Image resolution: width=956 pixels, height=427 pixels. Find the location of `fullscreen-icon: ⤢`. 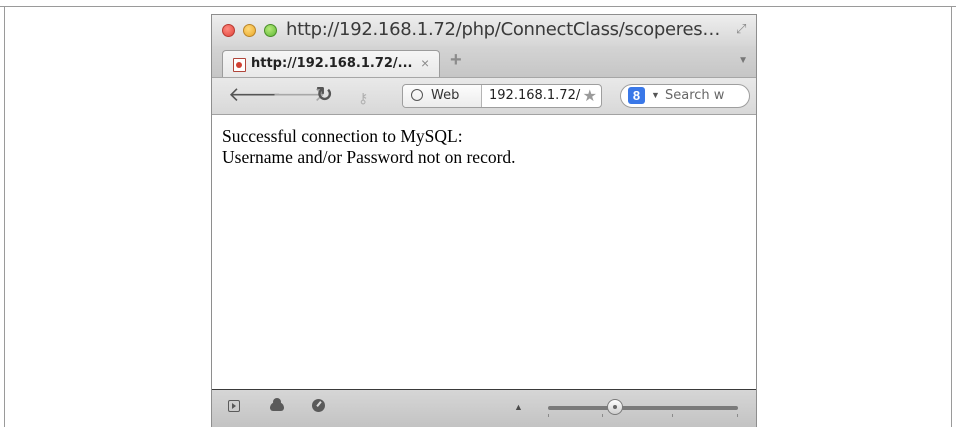

fullscreen-icon: ⤢ is located at coordinates (743, 29).